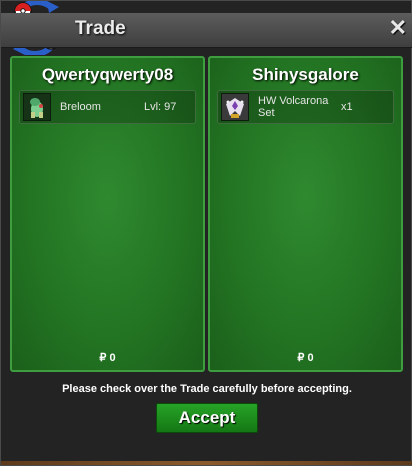 This screenshot has width=412, height=466. What do you see at coordinates (37, 107) in the screenshot?
I see `breloom-sprite-icon` at bounding box center [37, 107].